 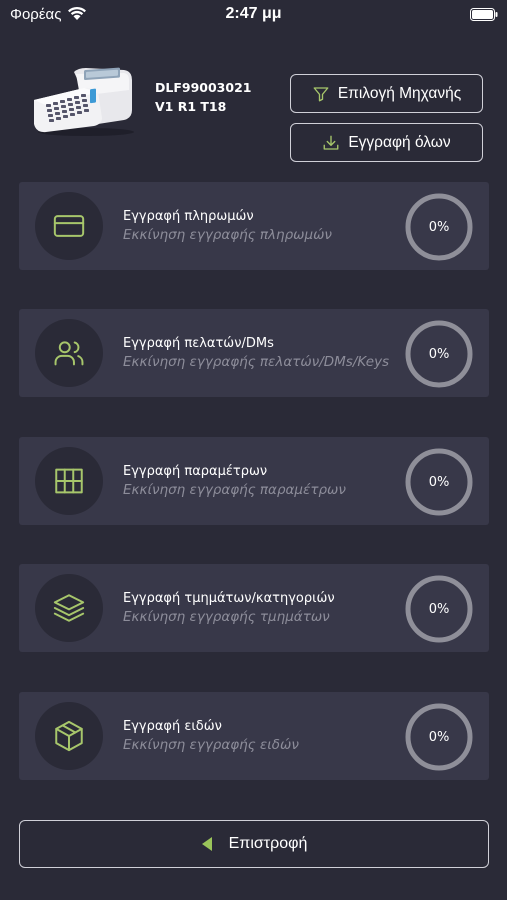 I want to click on device-info: DLF99003021 V1 R1 T18, so click(x=203, y=97).